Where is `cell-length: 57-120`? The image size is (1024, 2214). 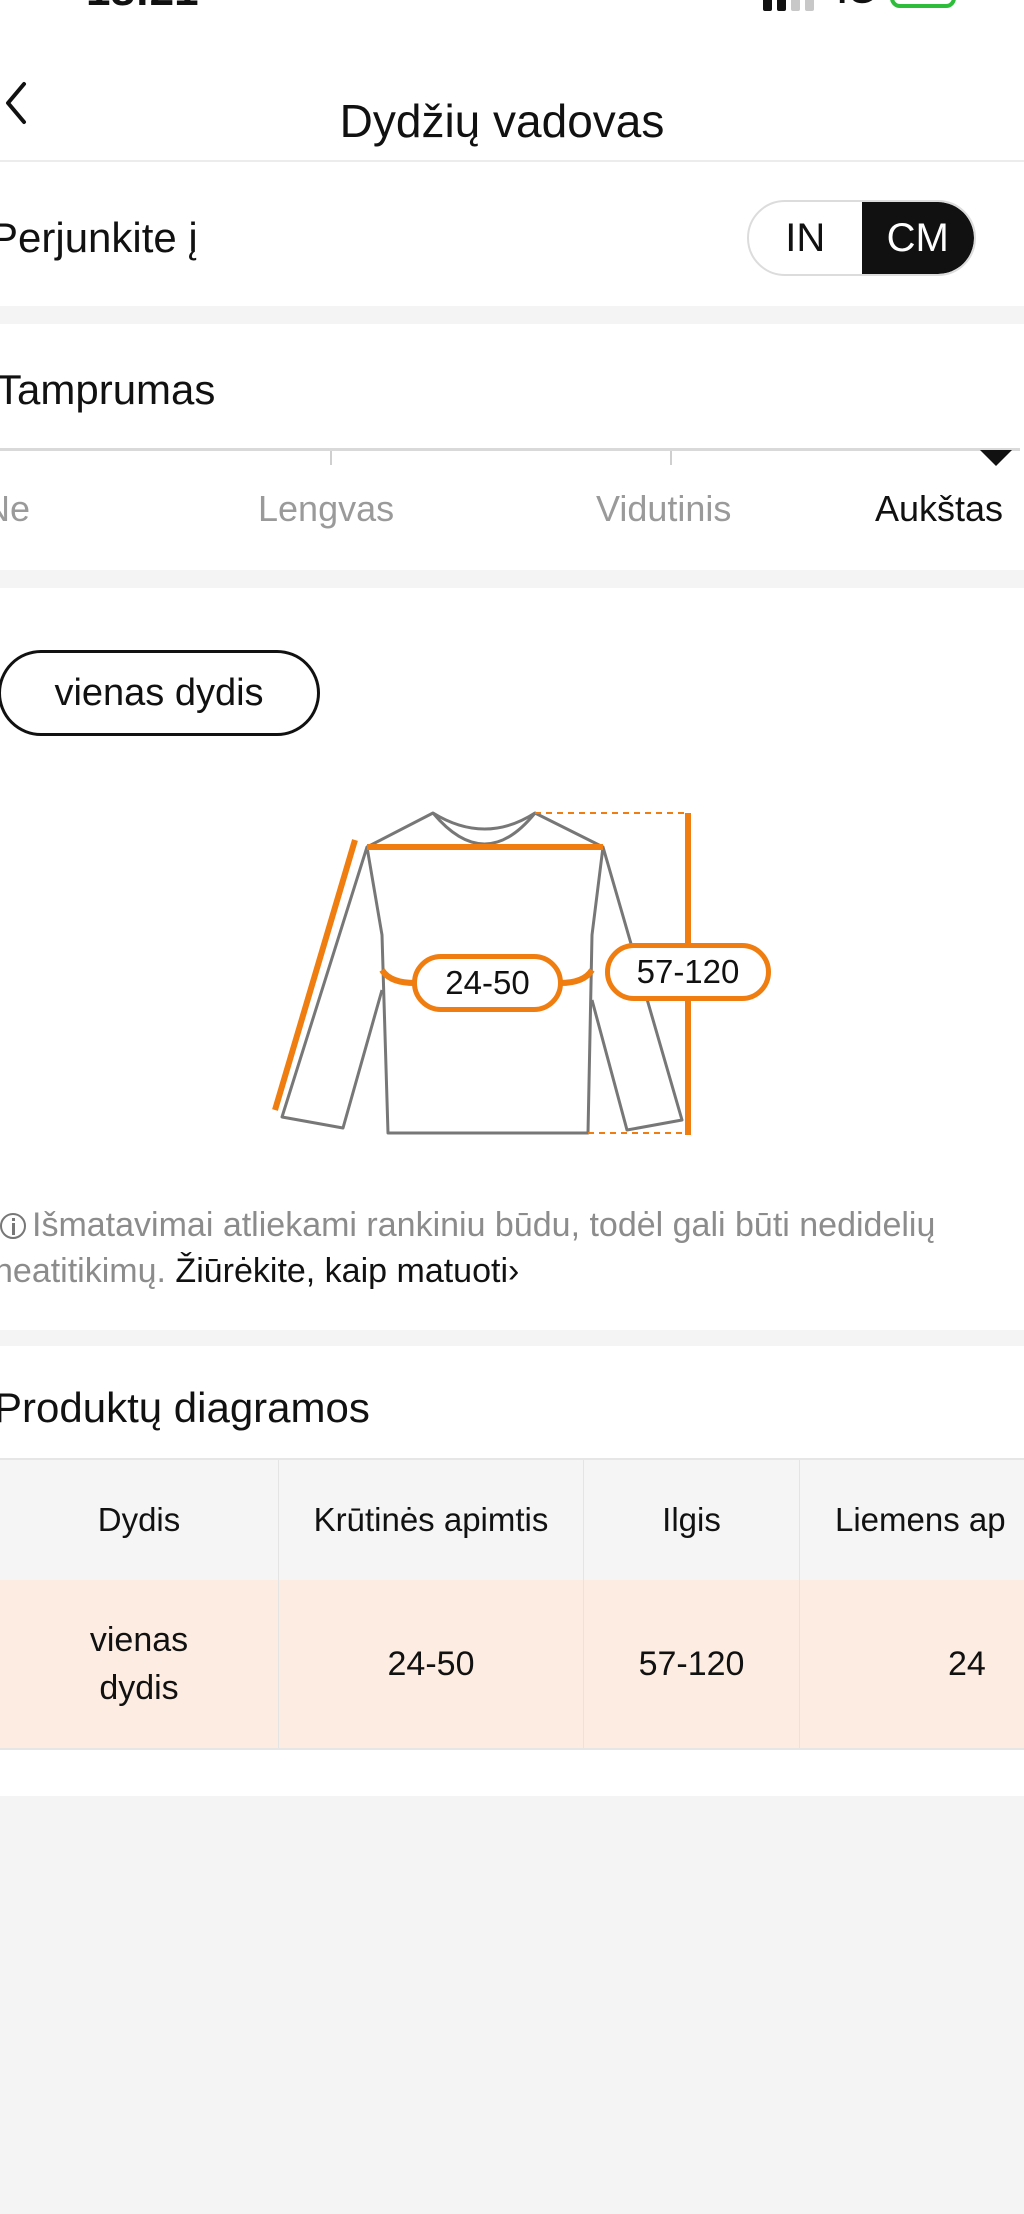
cell-length: 57-120 is located at coordinates (692, 1664).